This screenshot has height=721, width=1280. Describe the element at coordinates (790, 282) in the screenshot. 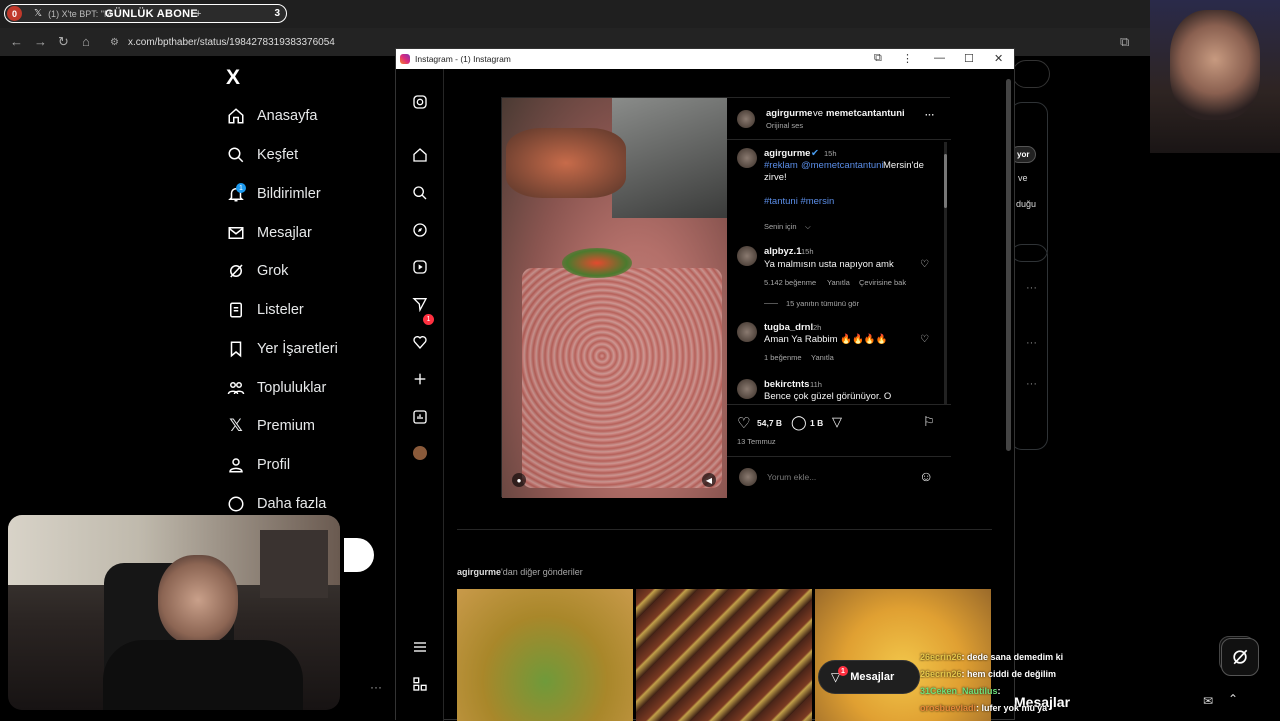

I see `comment-likes: 5.142 beğenme` at that location.